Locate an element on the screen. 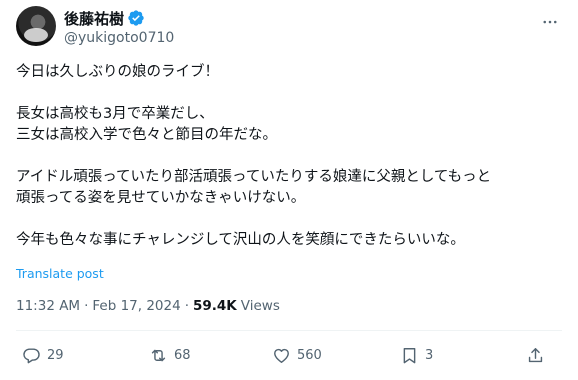  retweet-button: 68 is located at coordinates (170, 355).